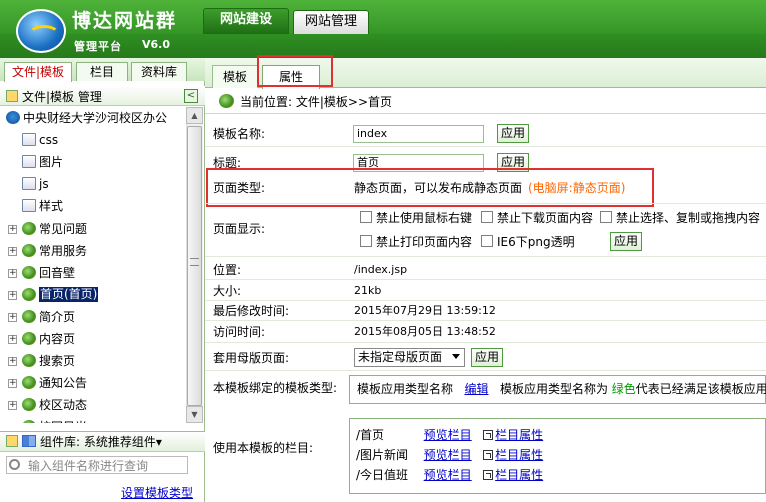 This screenshot has height=502, width=766. Describe the element at coordinates (51, 162) in the screenshot. I see `tree-item-label: 图片` at that location.